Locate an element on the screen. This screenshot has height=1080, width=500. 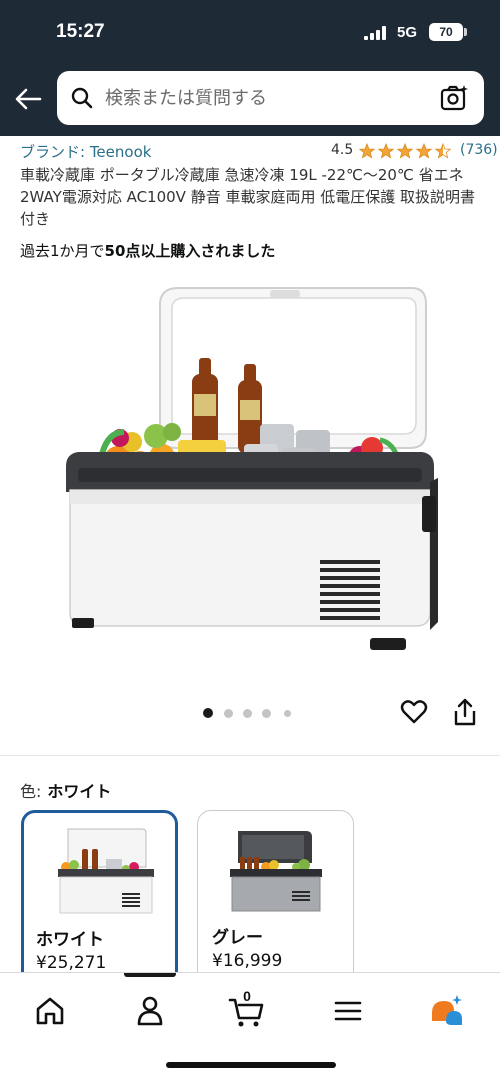
white-variant-thumbnail is located at coordinates (106, 871).